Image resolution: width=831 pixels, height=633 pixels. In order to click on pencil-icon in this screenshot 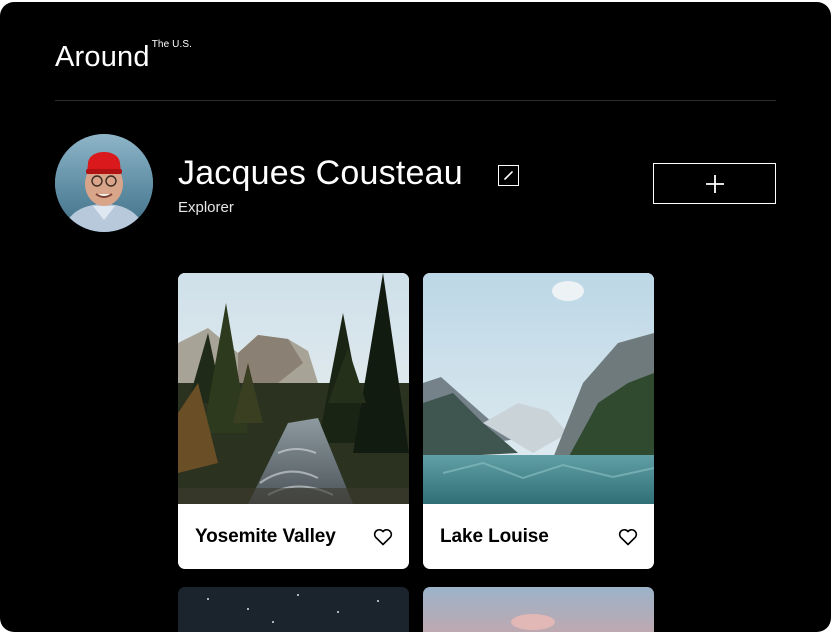, I will do `click(508, 175)`.